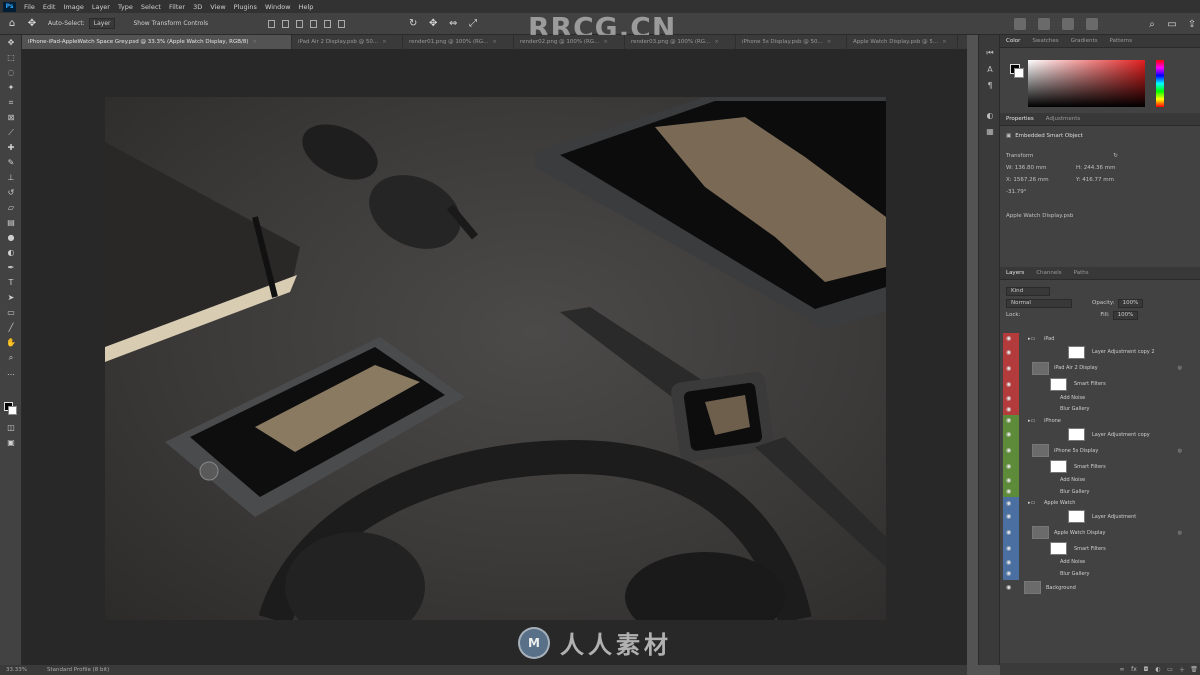 The height and width of the screenshot is (675, 1200). Describe the element at coordinates (990, 85) in the screenshot. I see `paragraph-icon: ¶` at that location.